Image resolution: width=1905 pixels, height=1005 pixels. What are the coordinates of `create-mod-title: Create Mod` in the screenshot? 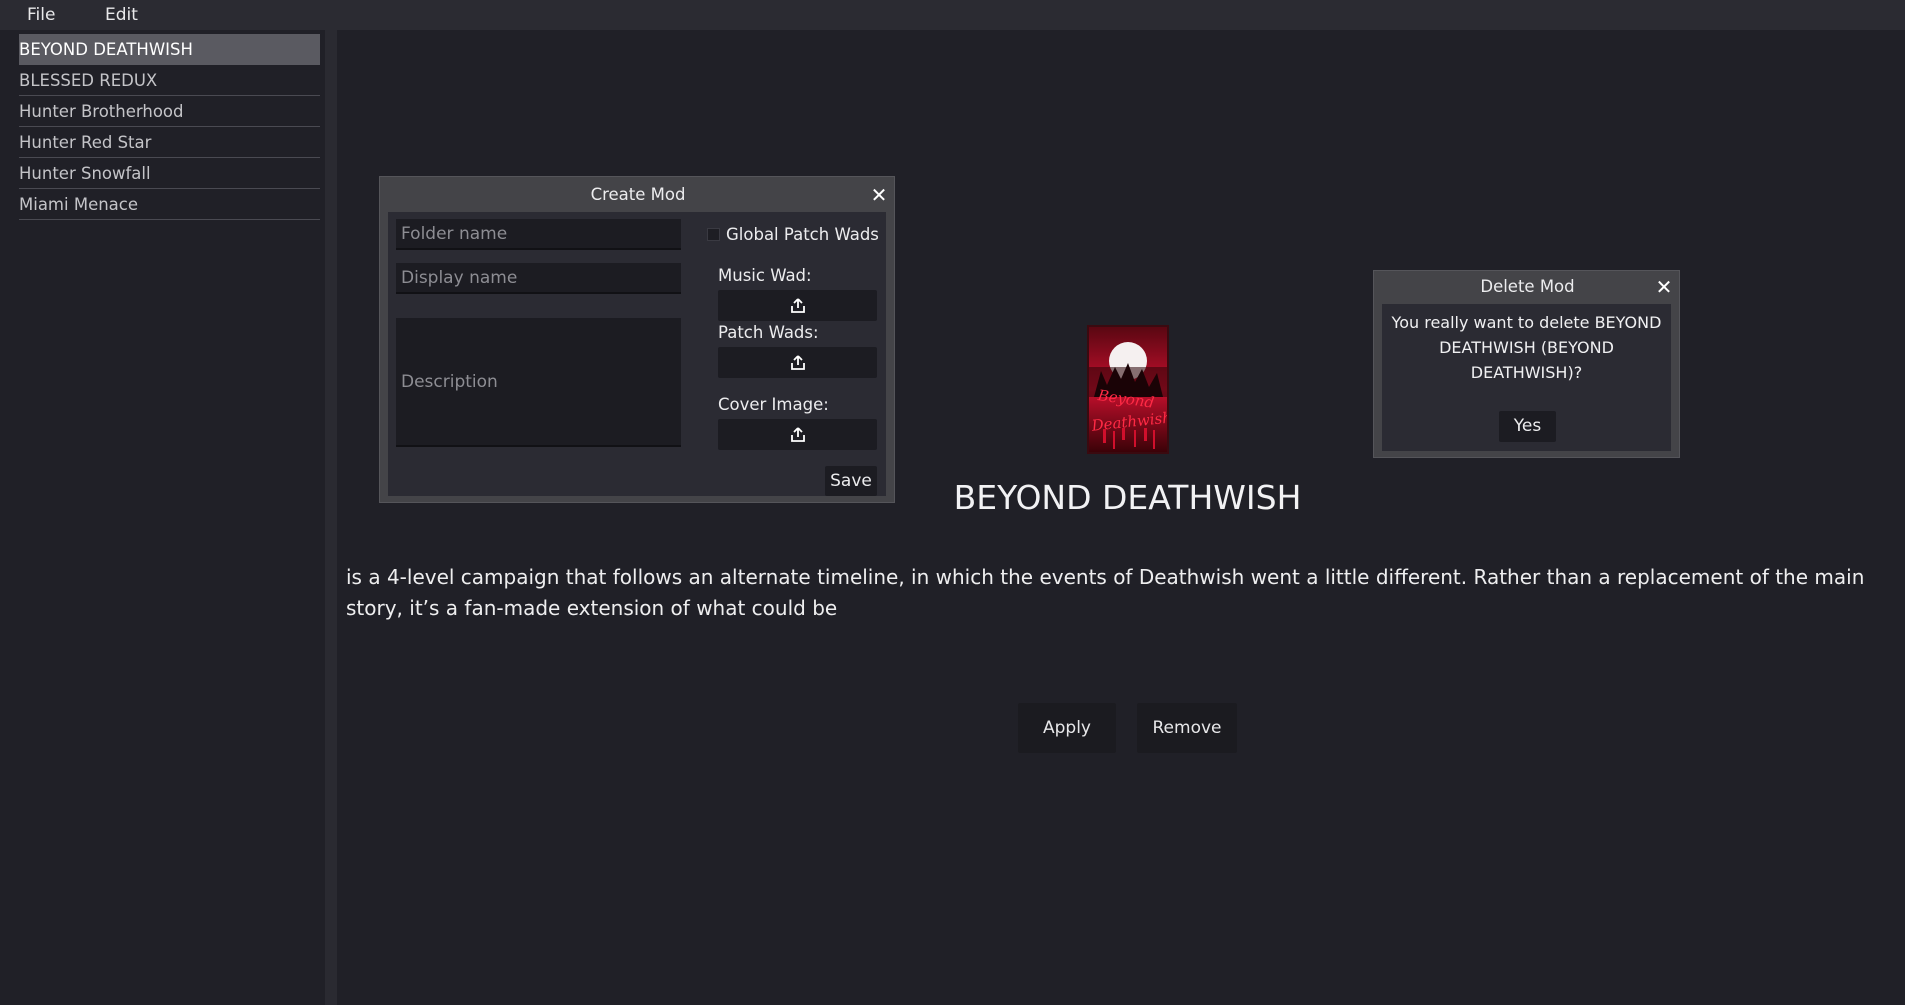 It's located at (638, 194).